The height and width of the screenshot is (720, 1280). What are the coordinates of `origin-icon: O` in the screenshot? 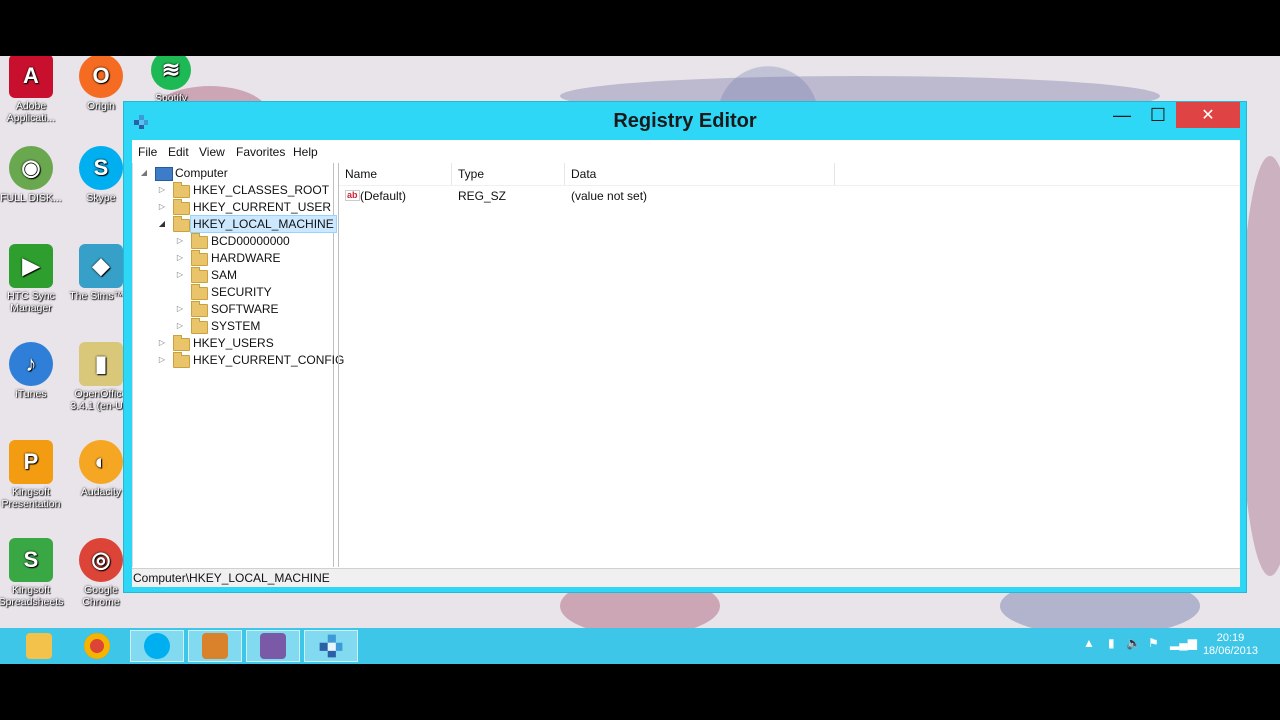 It's located at (101, 77).